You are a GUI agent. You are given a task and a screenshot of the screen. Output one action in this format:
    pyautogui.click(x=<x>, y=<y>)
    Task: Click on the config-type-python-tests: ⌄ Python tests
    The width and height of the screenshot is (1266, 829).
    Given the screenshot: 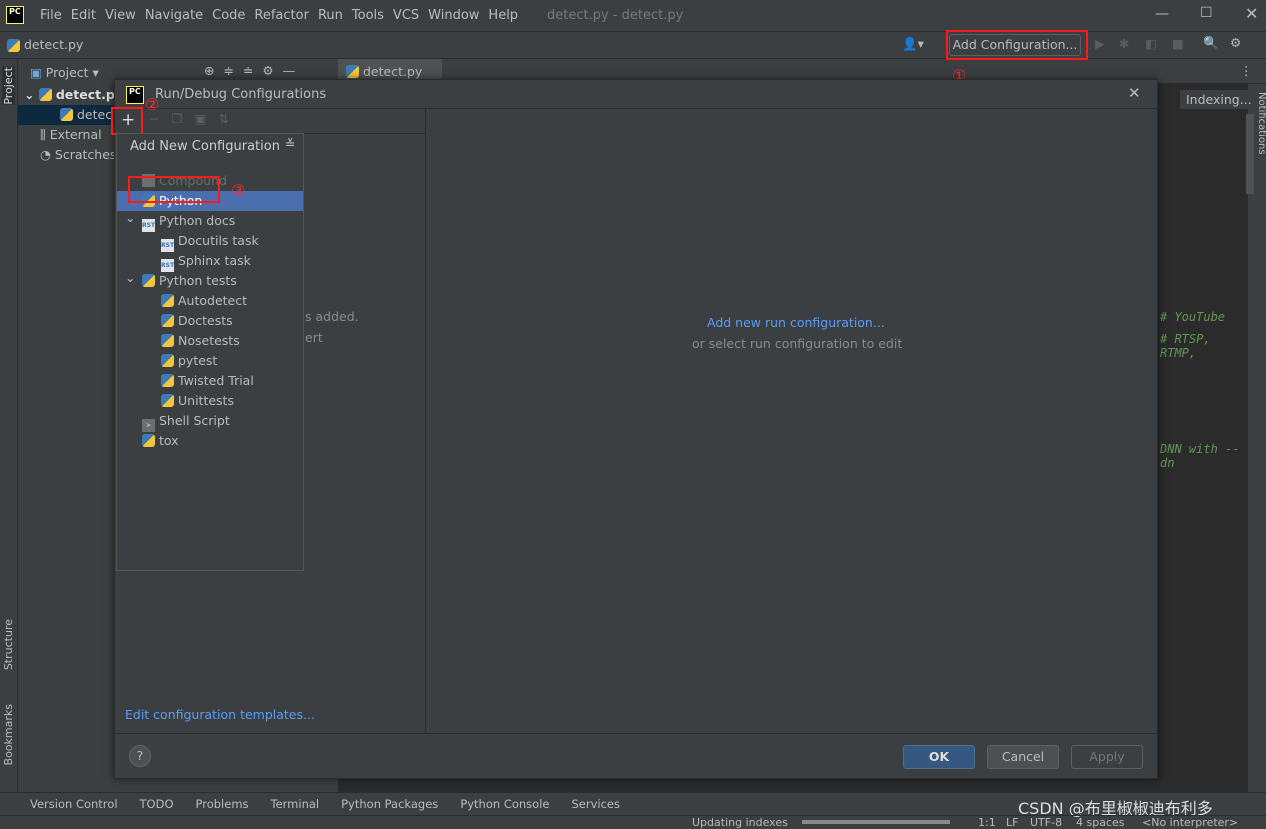 What is the action you would take?
    pyautogui.click(x=210, y=279)
    